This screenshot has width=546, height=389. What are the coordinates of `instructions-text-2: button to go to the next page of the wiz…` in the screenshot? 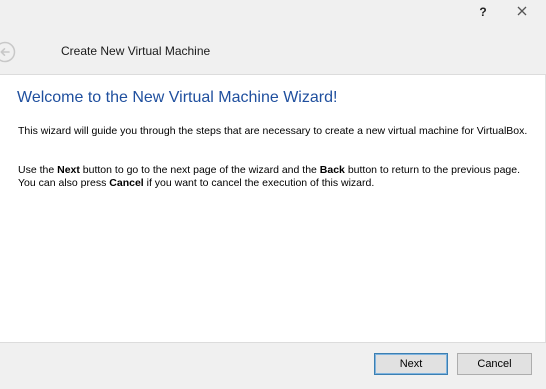 It's located at (199, 170).